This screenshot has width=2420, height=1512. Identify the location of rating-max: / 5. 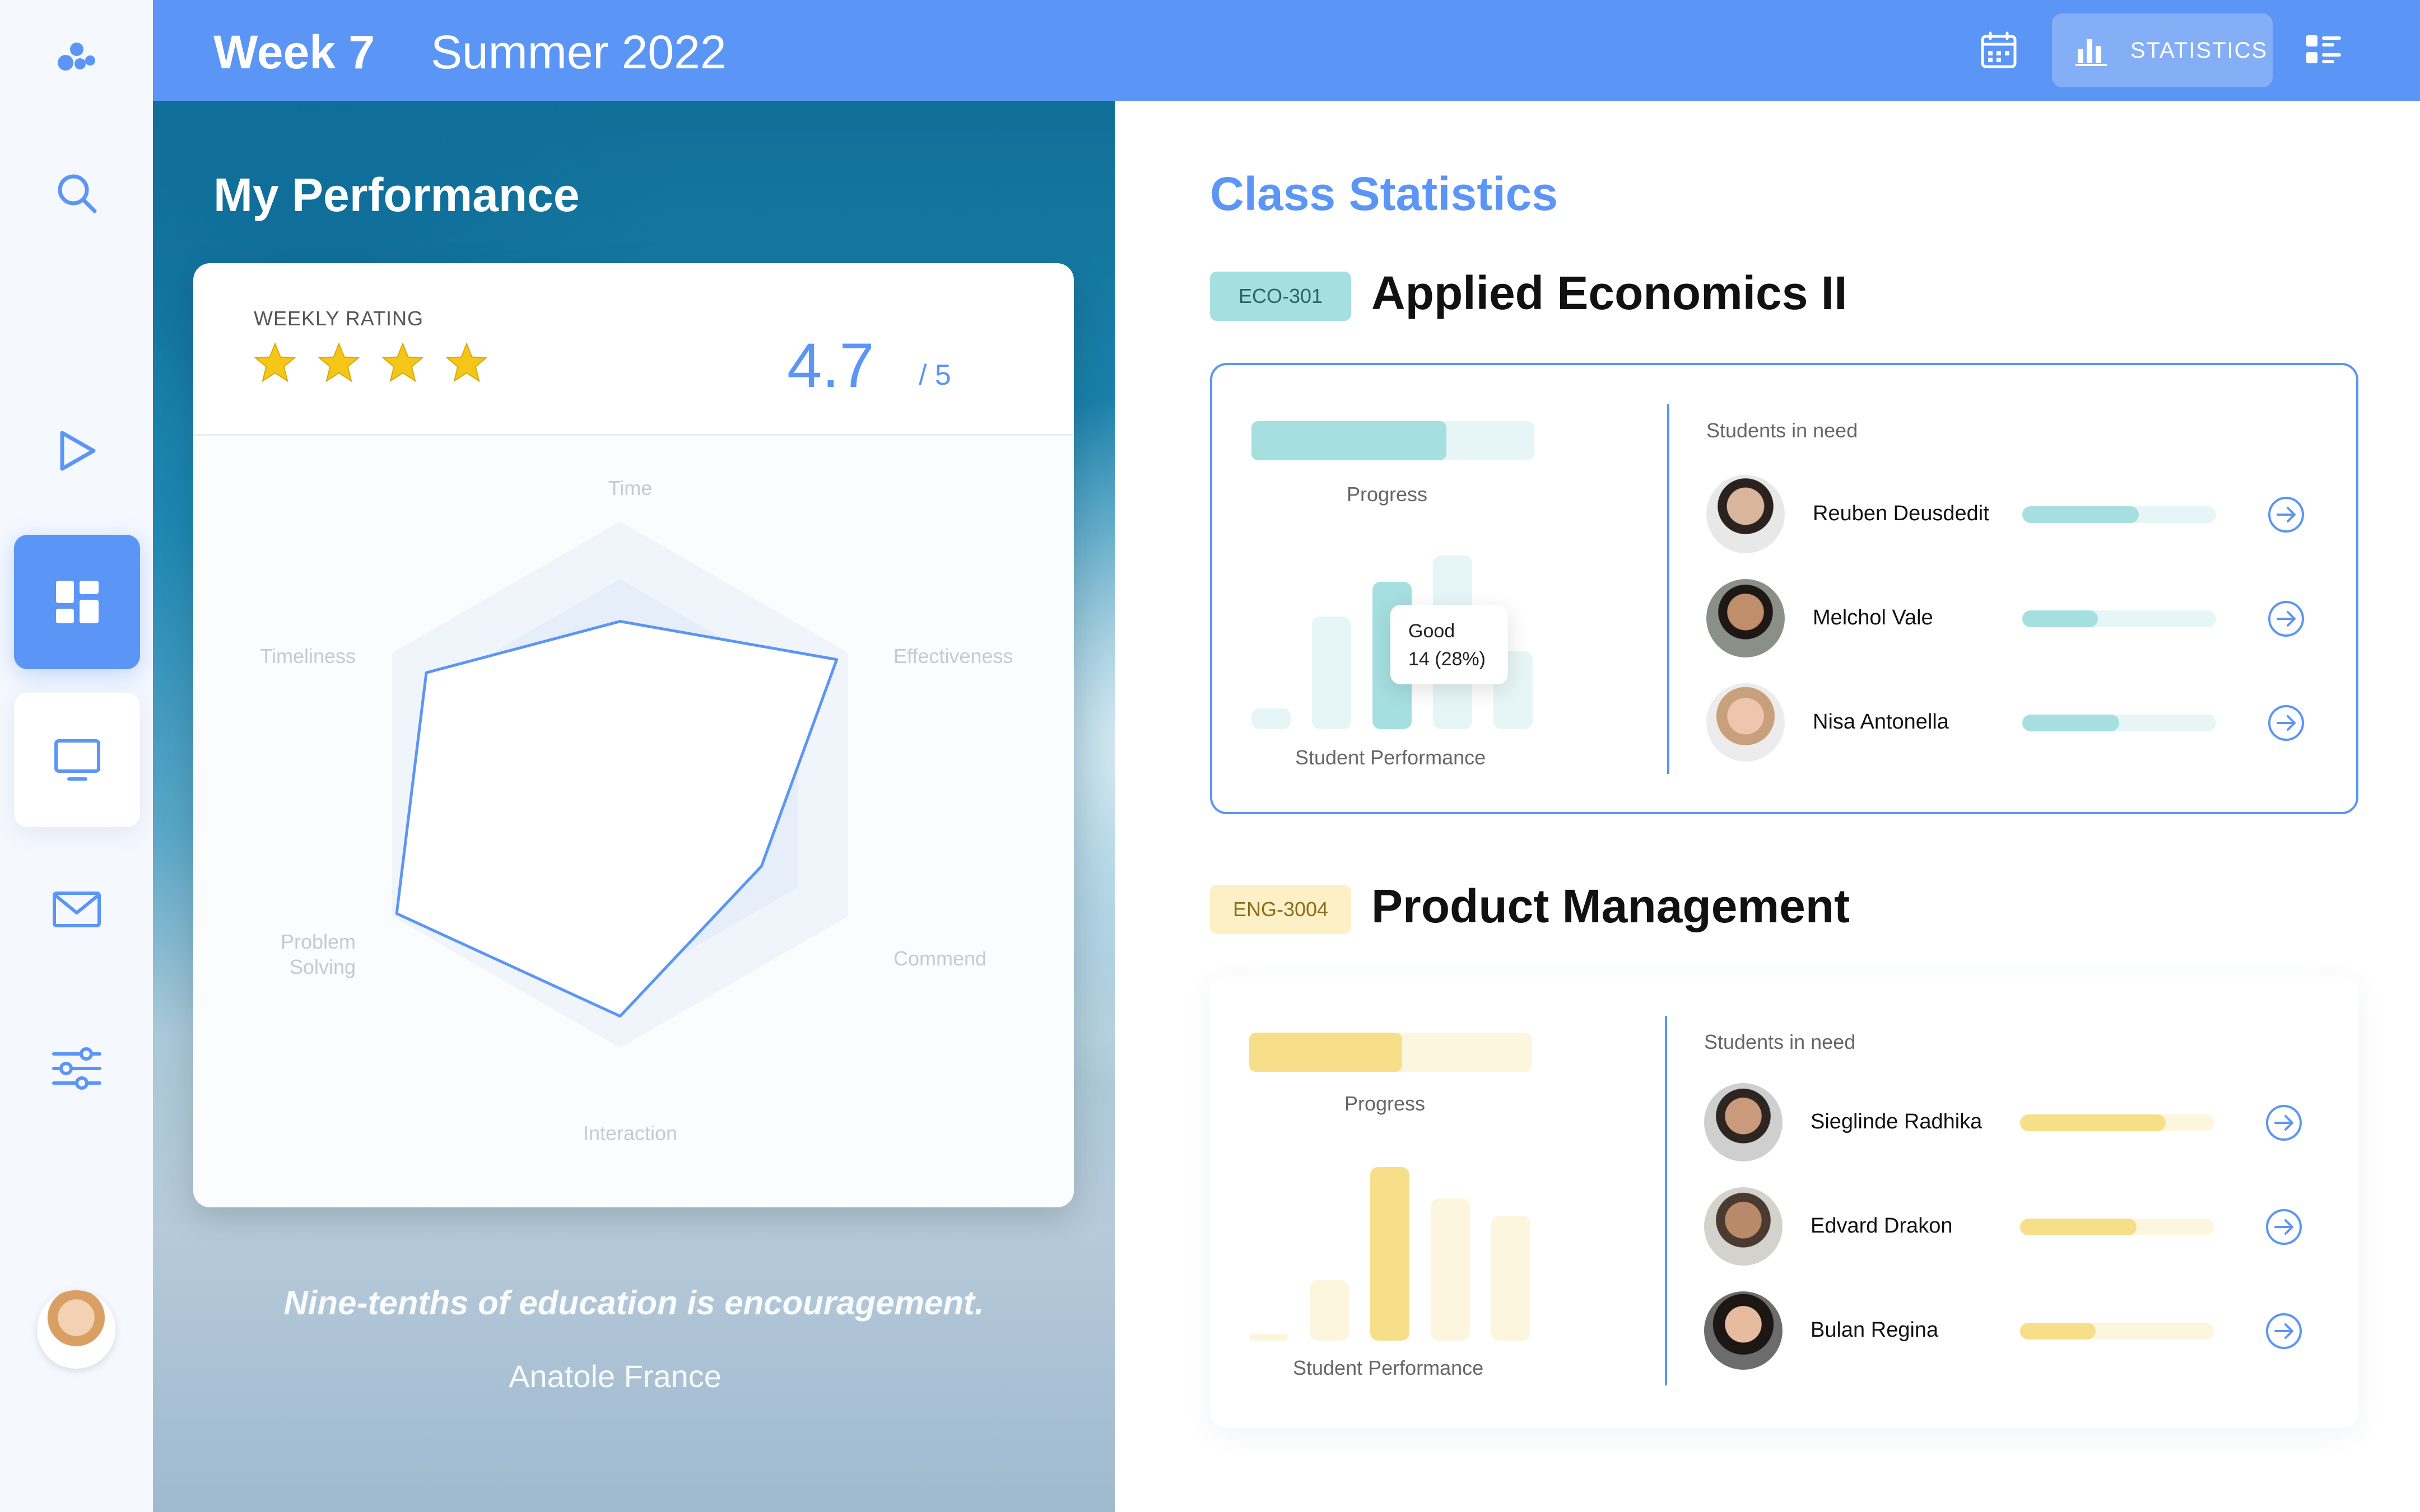
(935, 375).